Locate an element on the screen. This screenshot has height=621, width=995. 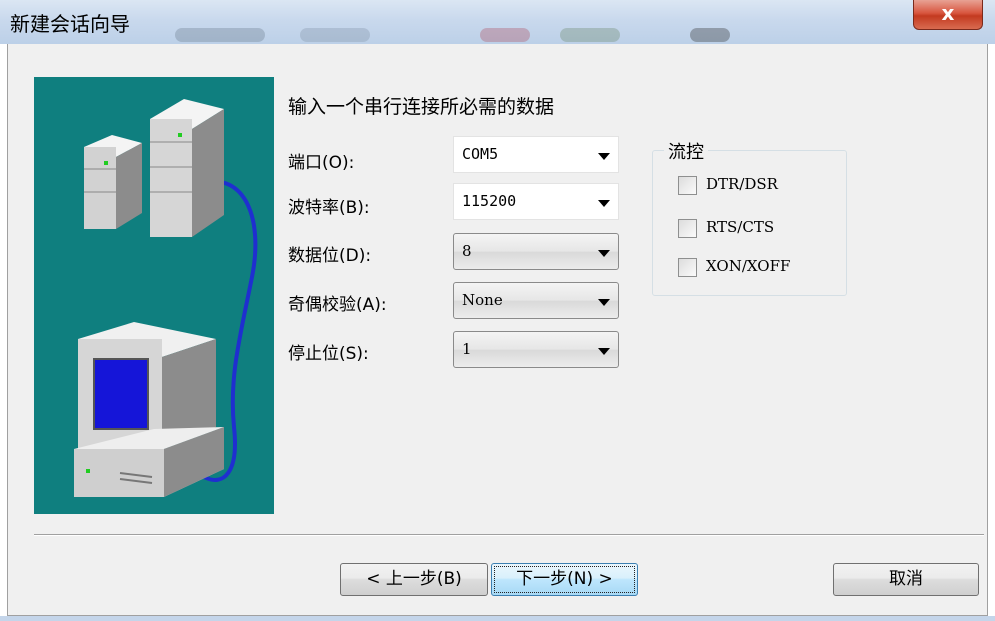
rts-cts-checkbox is located at coordinates (687, 228).